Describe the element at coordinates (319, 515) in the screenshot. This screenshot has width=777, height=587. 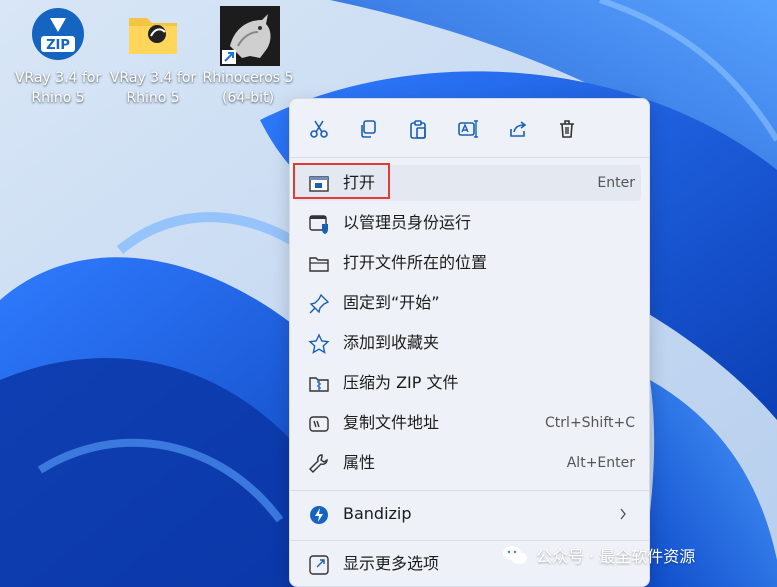
I see `bandizip-icon` at that location.